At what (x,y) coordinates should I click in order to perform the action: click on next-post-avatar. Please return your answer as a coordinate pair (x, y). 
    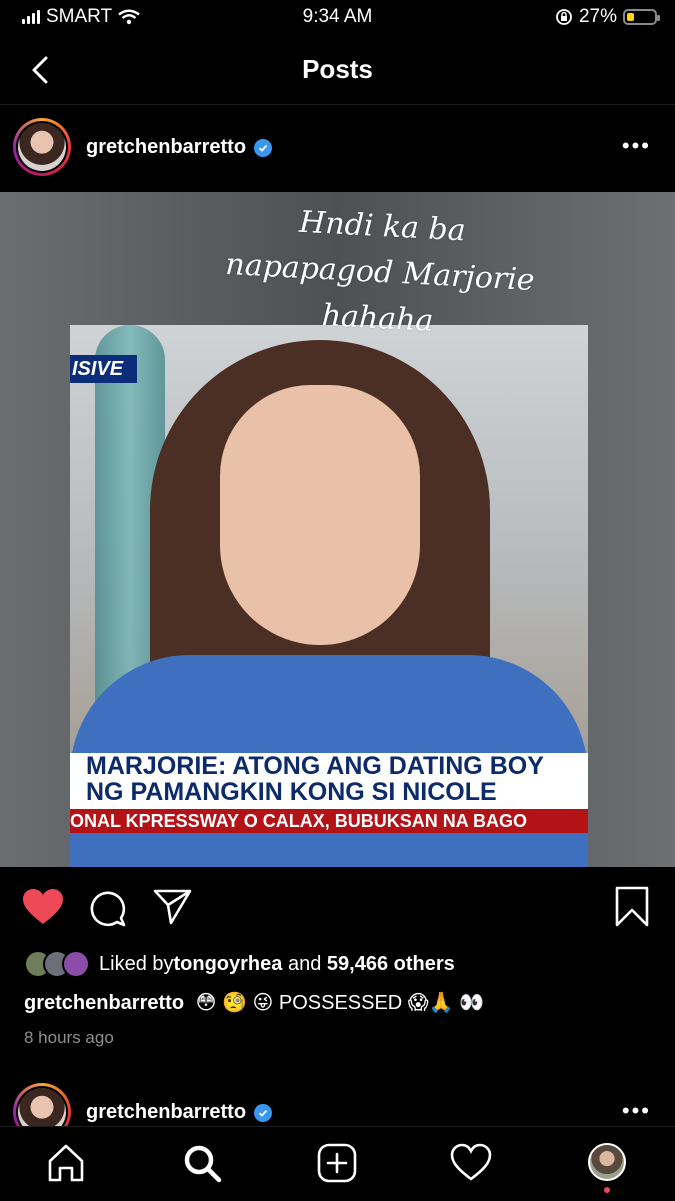
    Looking at the image, I should click on (42, 1105).